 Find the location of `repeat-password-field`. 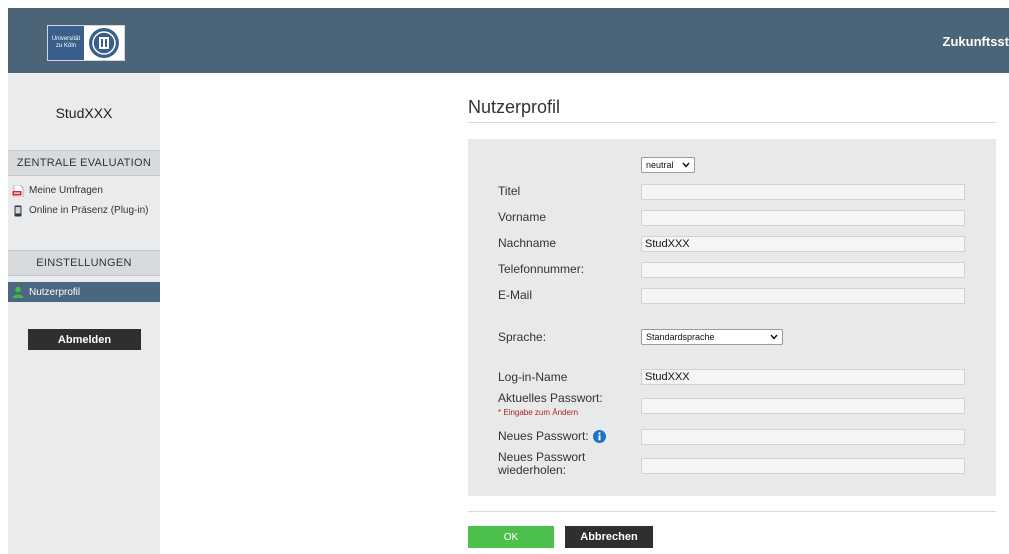

repeat-password-field is located at coordinates (803, 466).